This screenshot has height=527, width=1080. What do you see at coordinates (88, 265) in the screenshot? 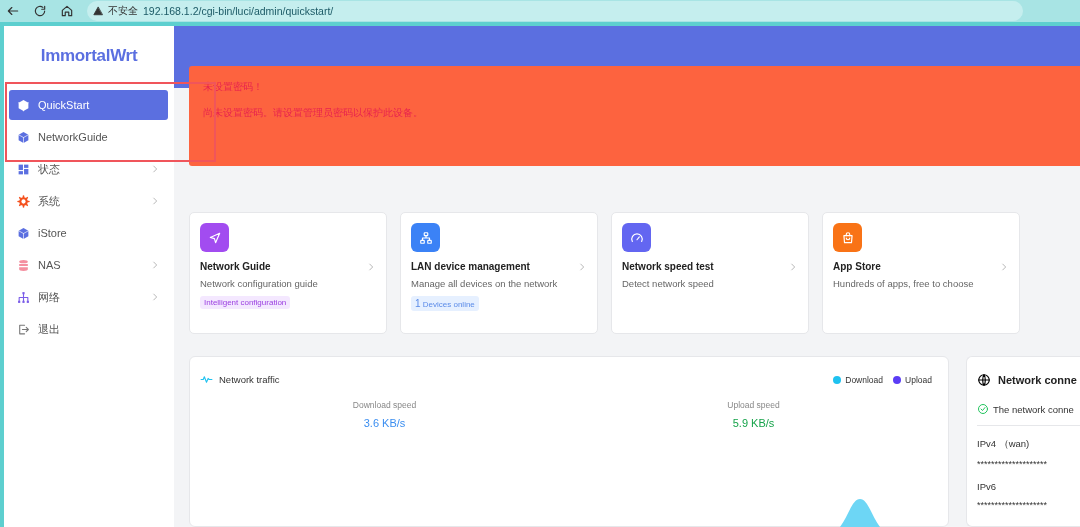
I see `sidebar-item: NAS` at bounding box center [88, 265].